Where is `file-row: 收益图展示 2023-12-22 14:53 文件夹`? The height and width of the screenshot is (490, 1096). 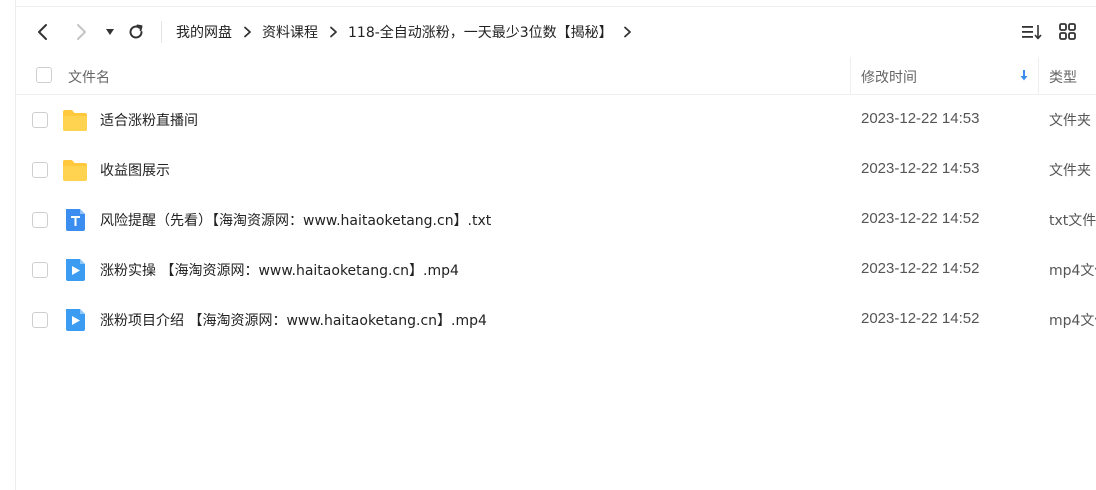 file-row: 收益图展示 2023-12-22 14:53 文件夹 is located at coordinates (556, 170).